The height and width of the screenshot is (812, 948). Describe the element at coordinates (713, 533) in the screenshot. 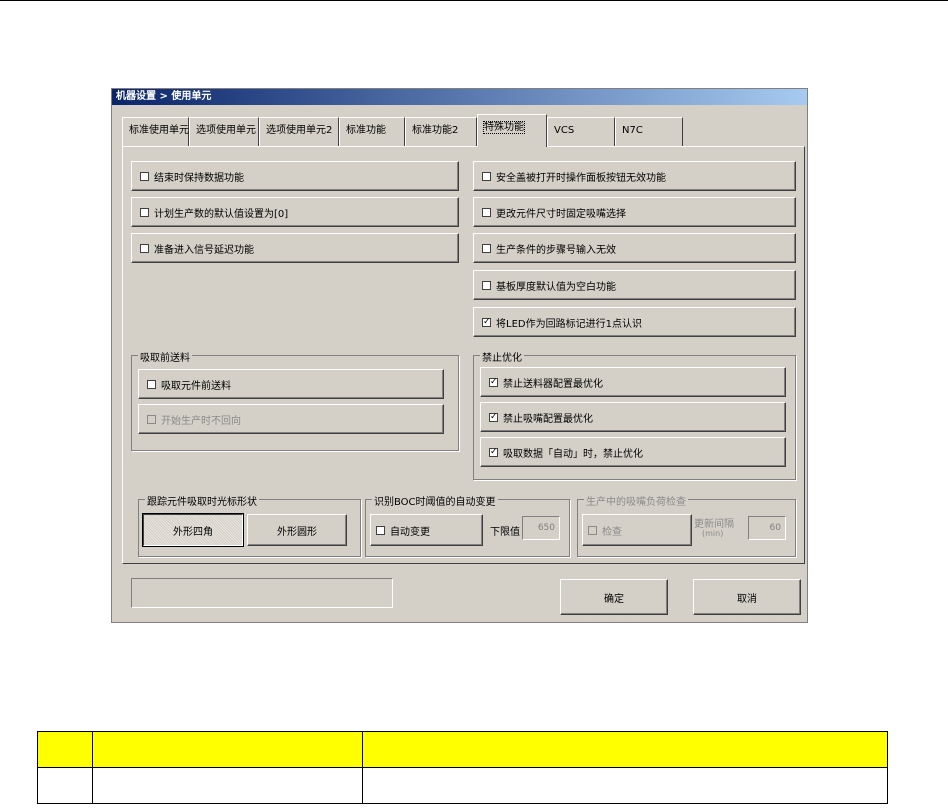

I see `update-interval-unit: (min)` at that location.